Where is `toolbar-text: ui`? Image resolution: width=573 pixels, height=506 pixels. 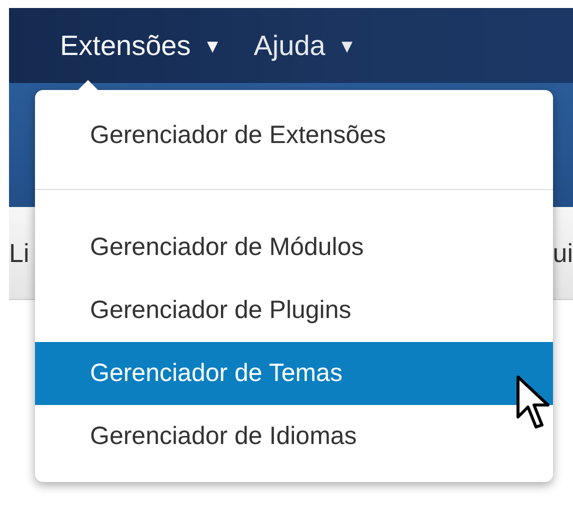 toolbar-text: ui is located at coordinates (562, 253).